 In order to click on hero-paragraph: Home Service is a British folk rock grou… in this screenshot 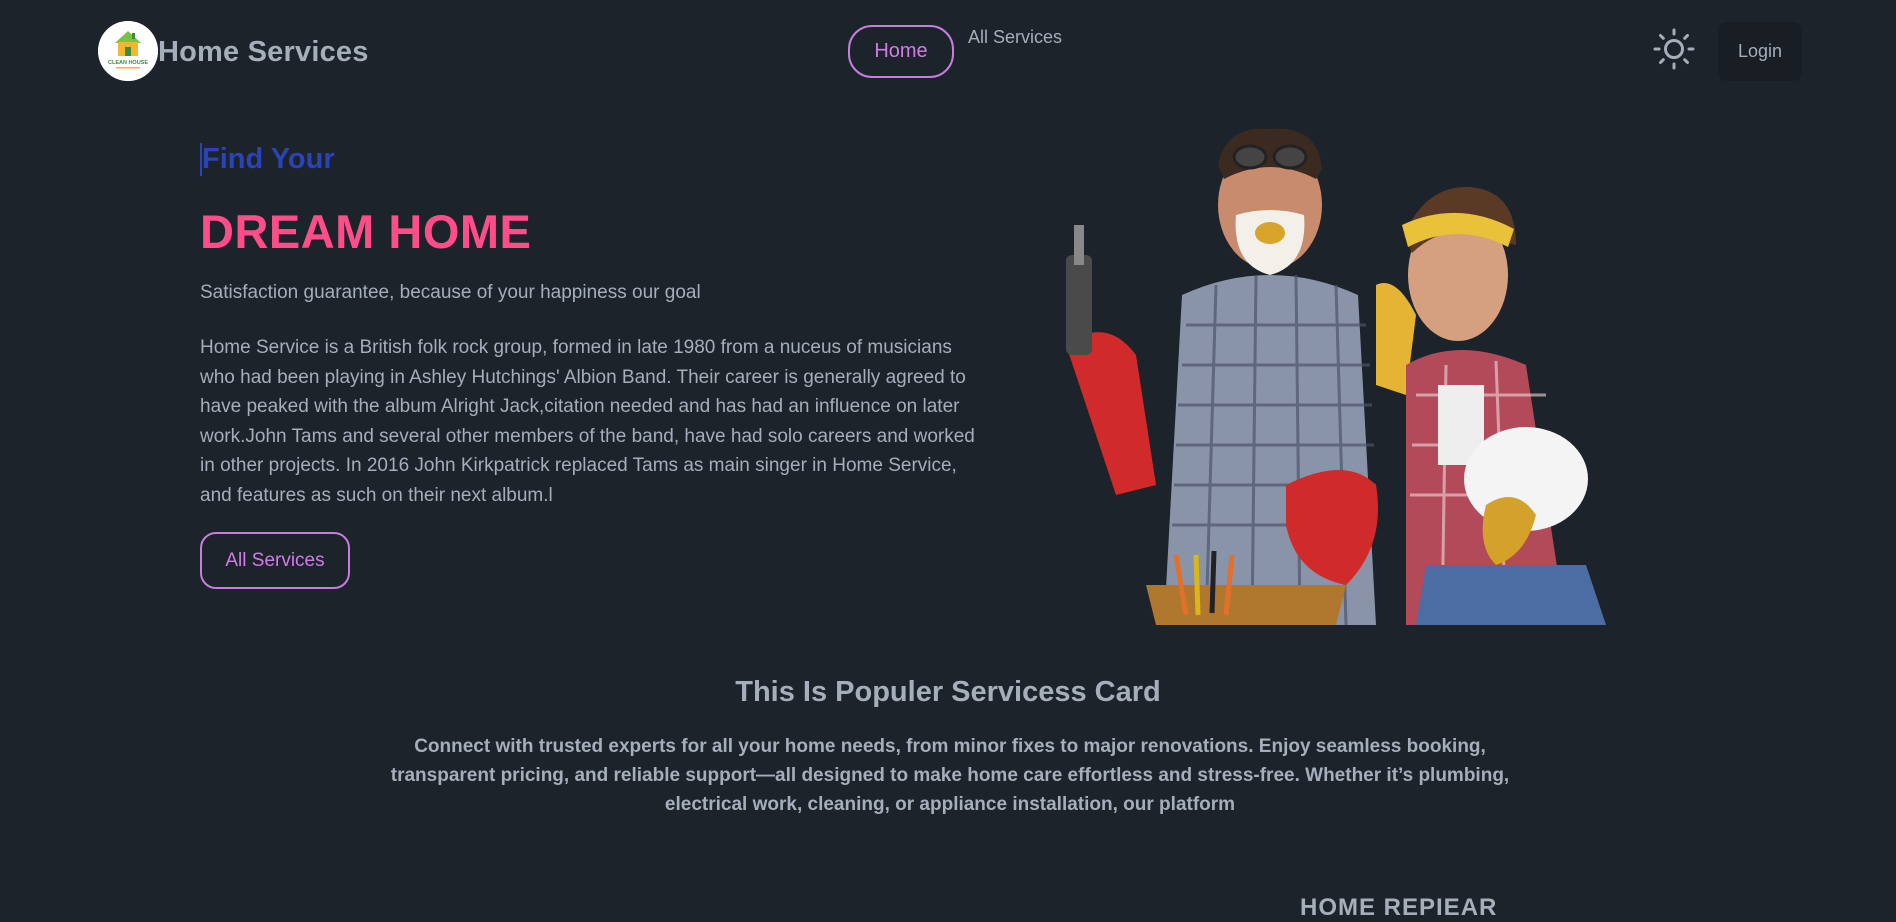, I will do `click(587, 421)`.